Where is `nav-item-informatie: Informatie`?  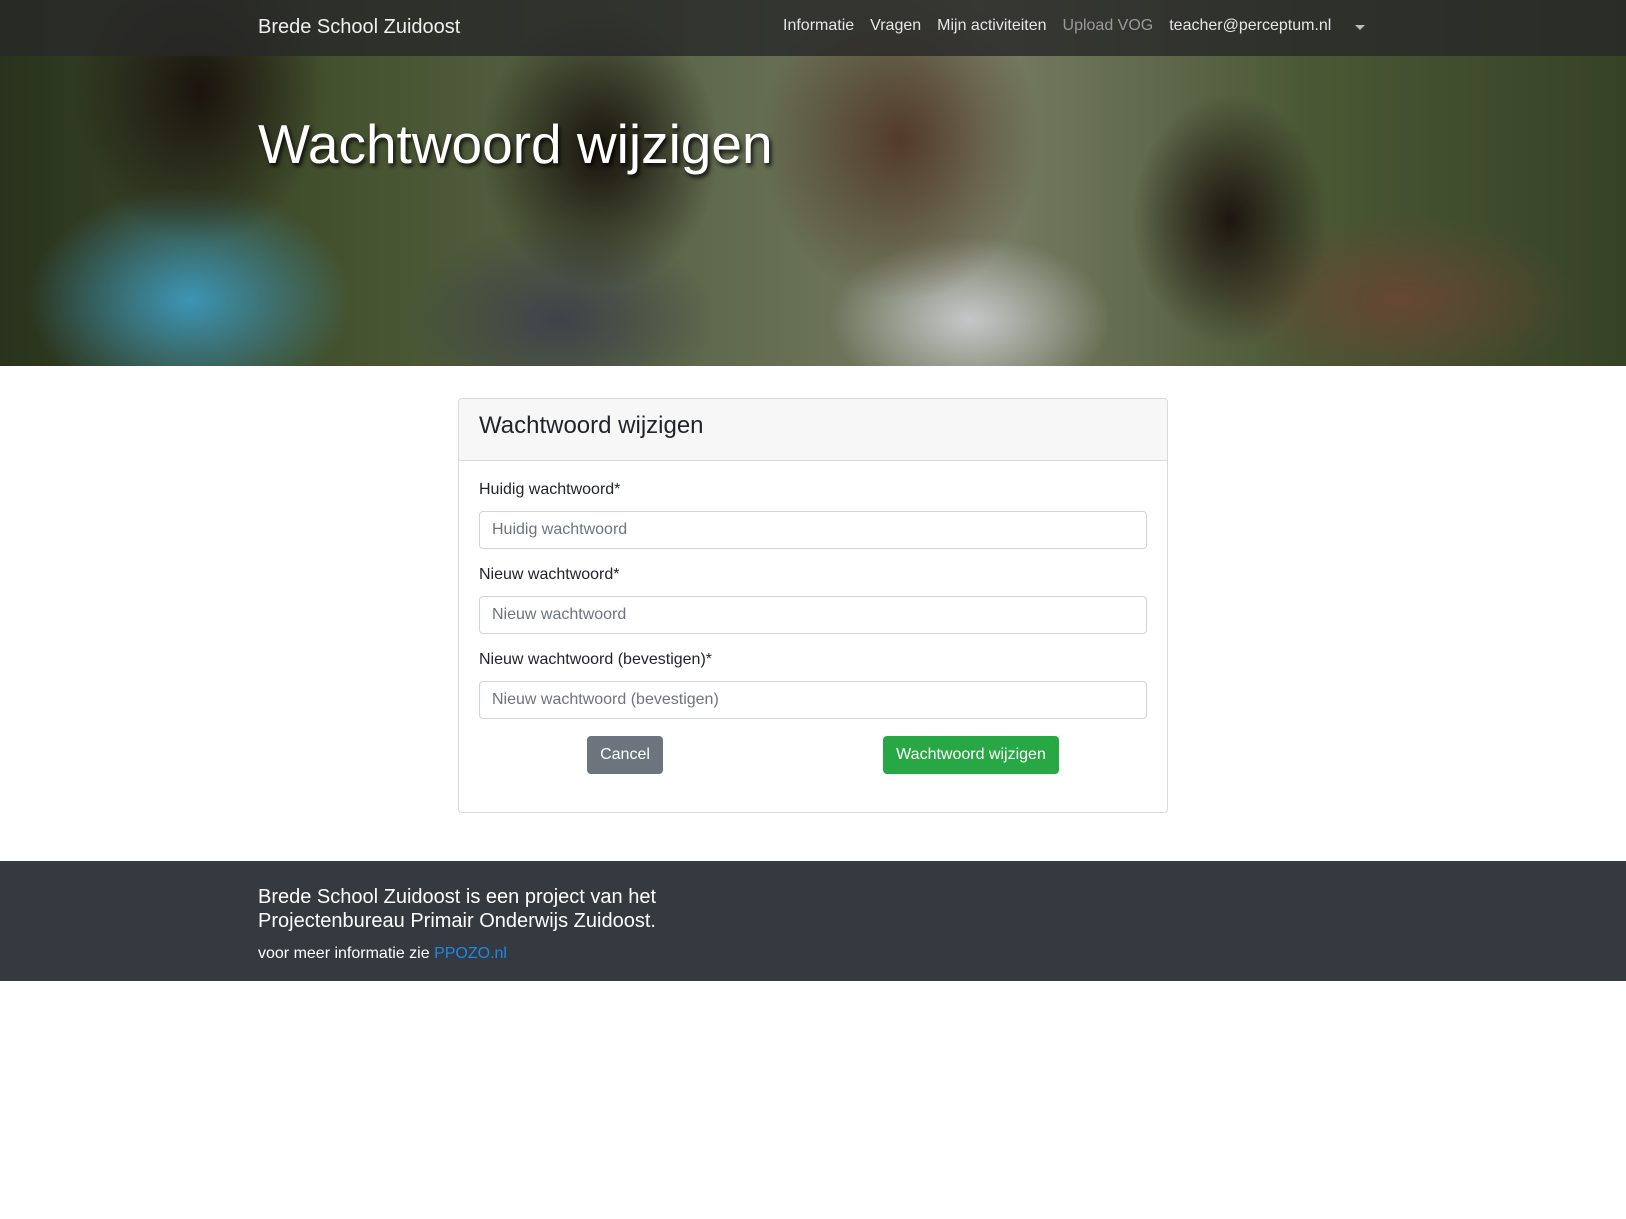 nav-item-informatie: Informatie is located at coordinates (818, 26).